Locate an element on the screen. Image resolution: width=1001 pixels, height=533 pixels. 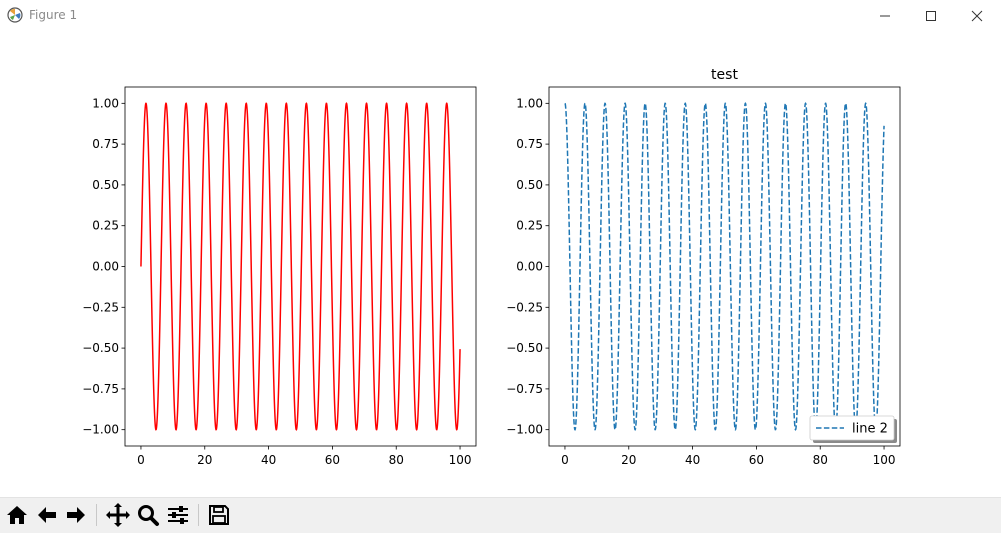
pan-button is located at coordinates (118, 515).